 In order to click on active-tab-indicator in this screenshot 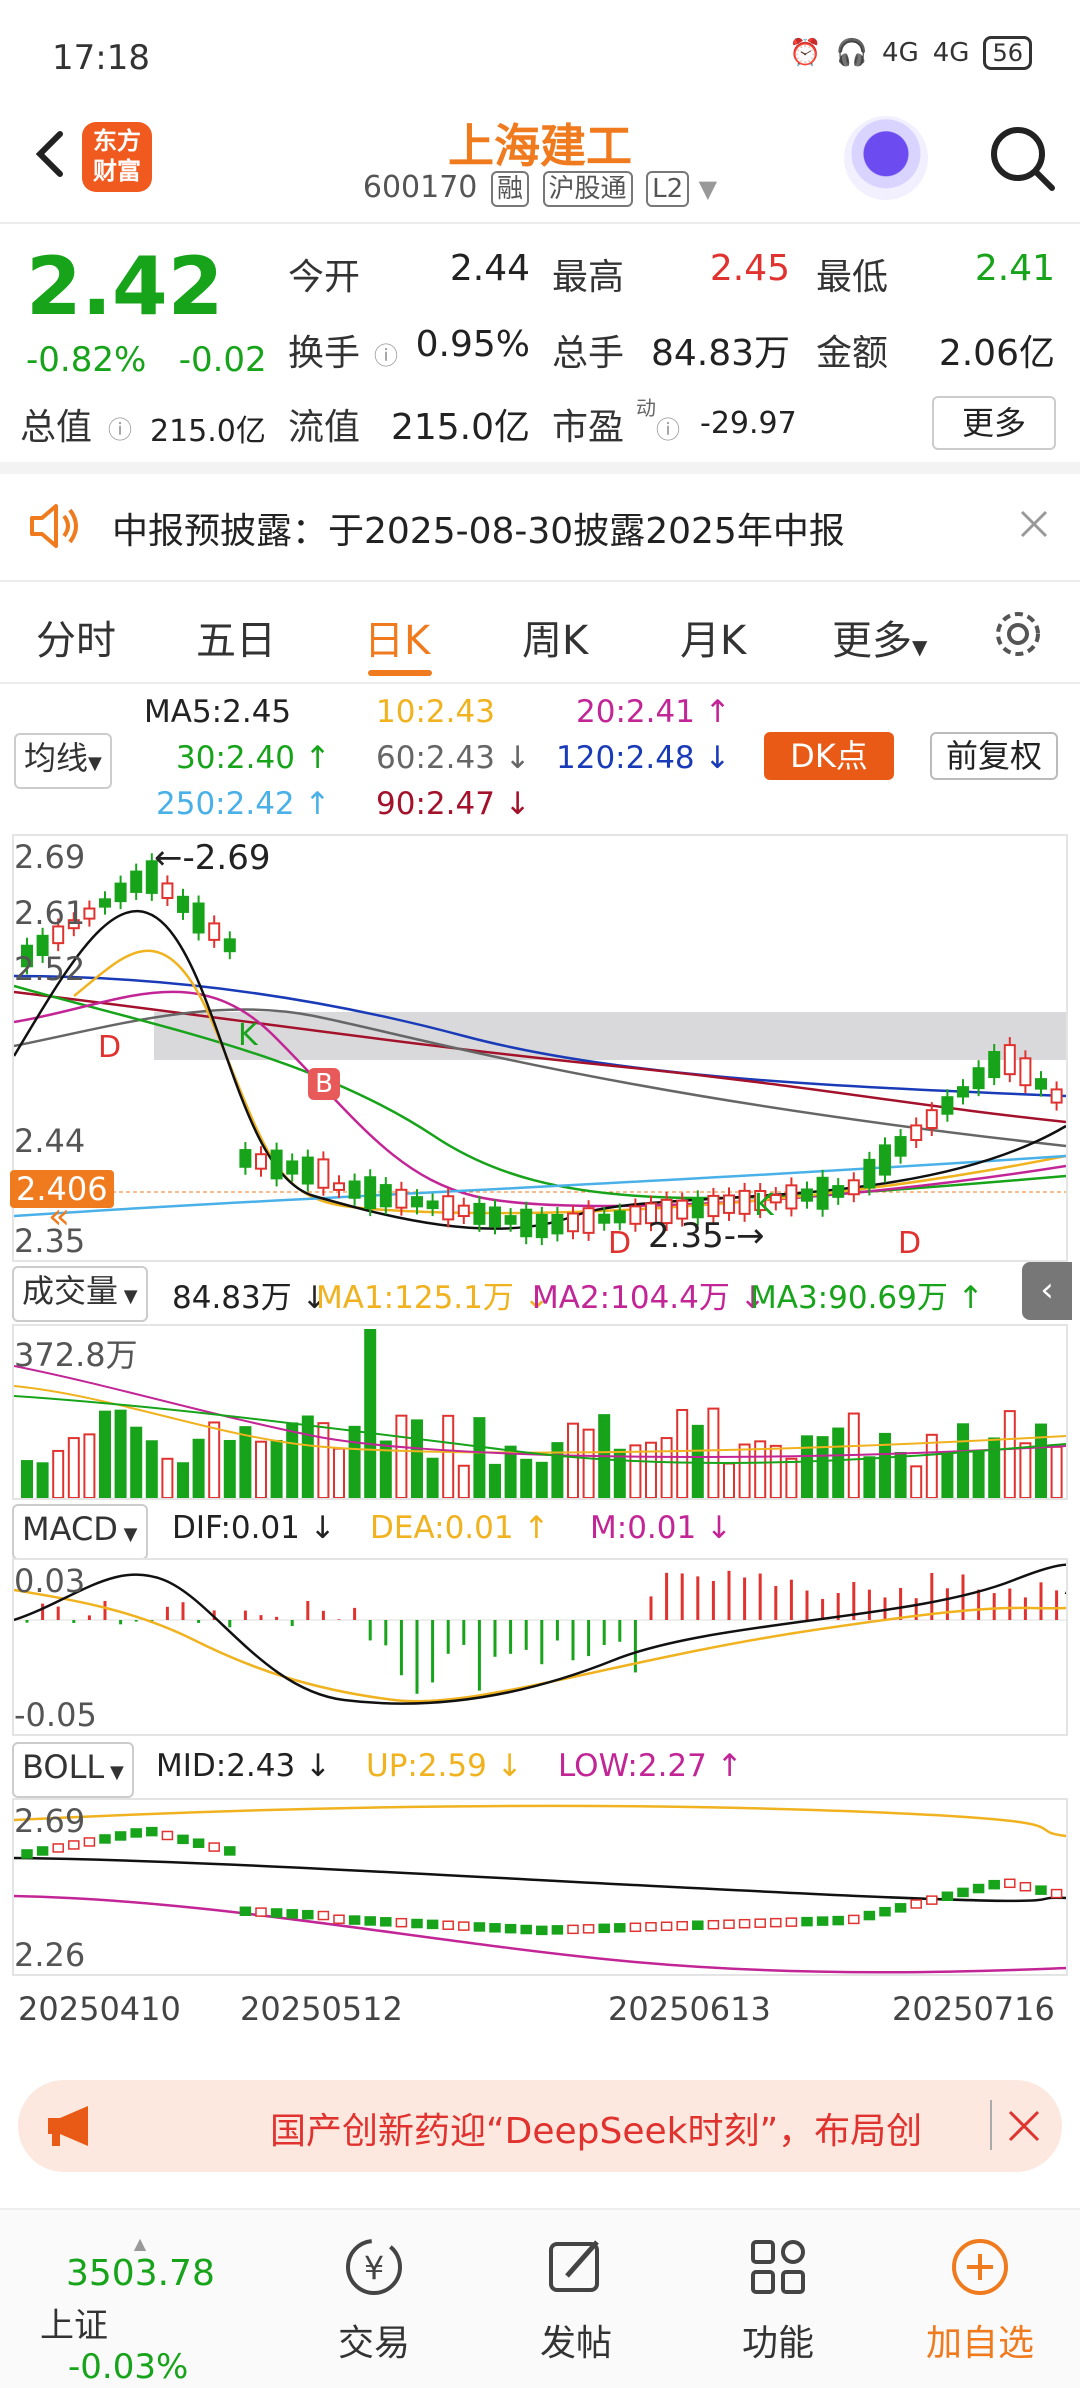, I will do `click(400, 673)`.